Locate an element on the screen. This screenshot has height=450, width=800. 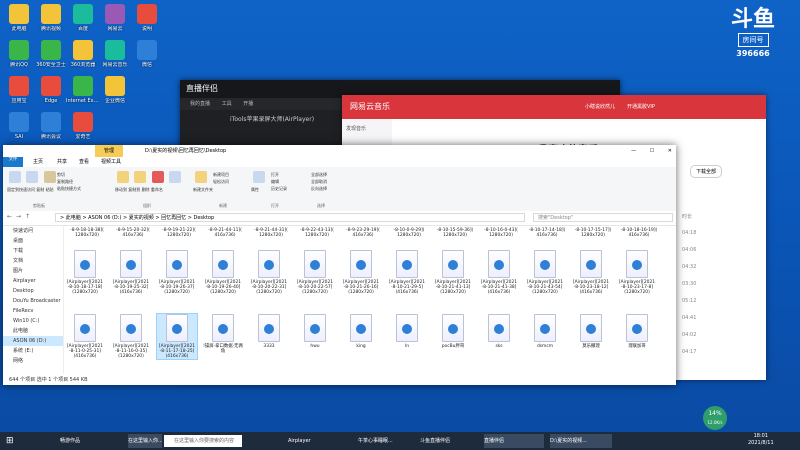
desktop-icon: 企业微信 is located at coordinates (115, 90).